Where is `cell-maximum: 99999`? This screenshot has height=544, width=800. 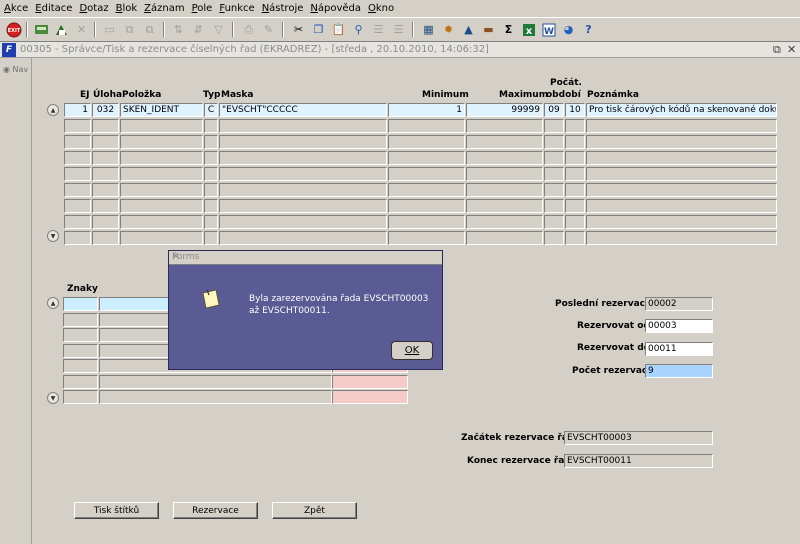 cell-maximum: 99999 is located at coordinates (504, 110).